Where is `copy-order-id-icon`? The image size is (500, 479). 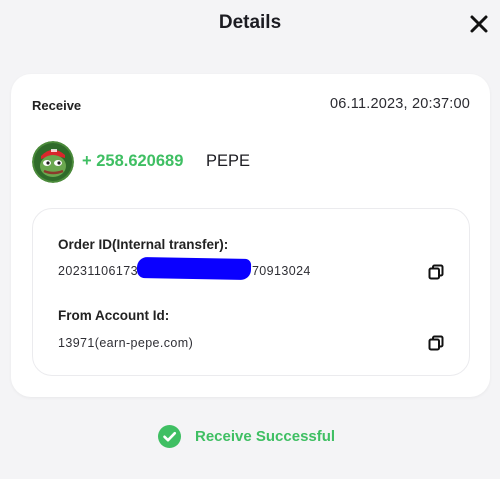
copy-order-id-icon is located at coordinates (436, 272).